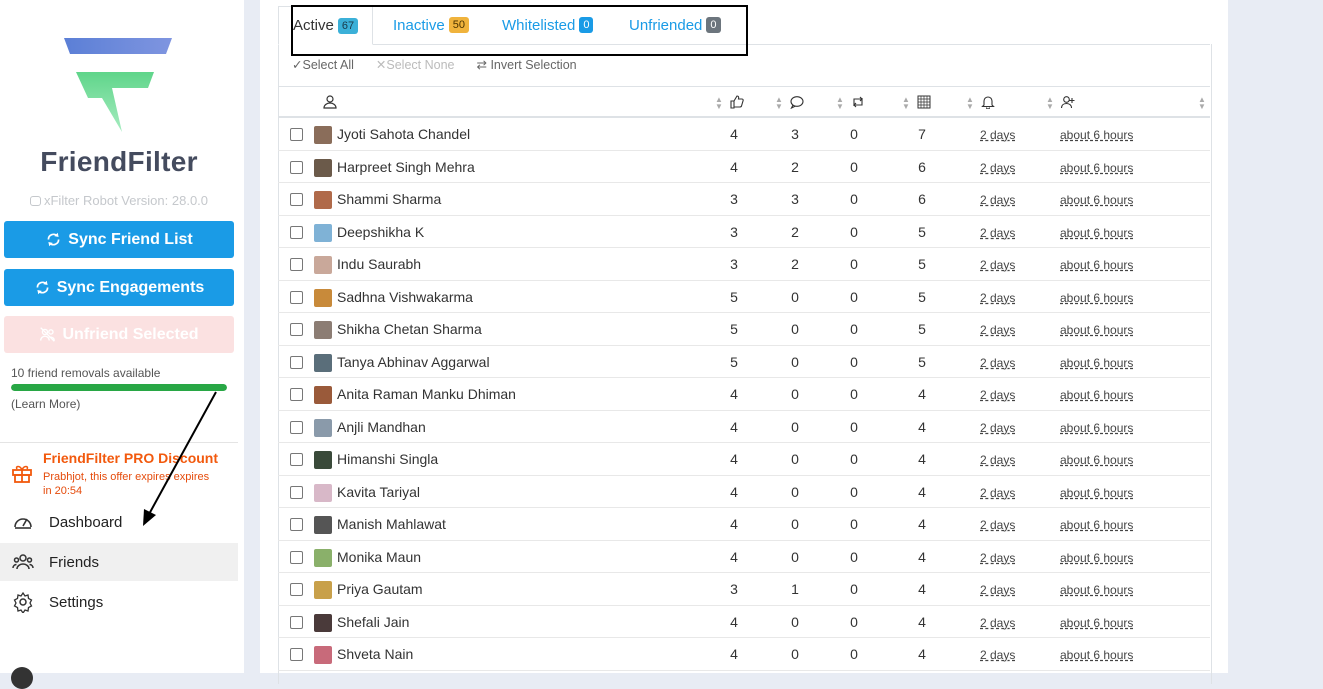 This screenshot has width=1323, height=689. I want to click on tab-inactive: Inactive 50, so click(431, 25).